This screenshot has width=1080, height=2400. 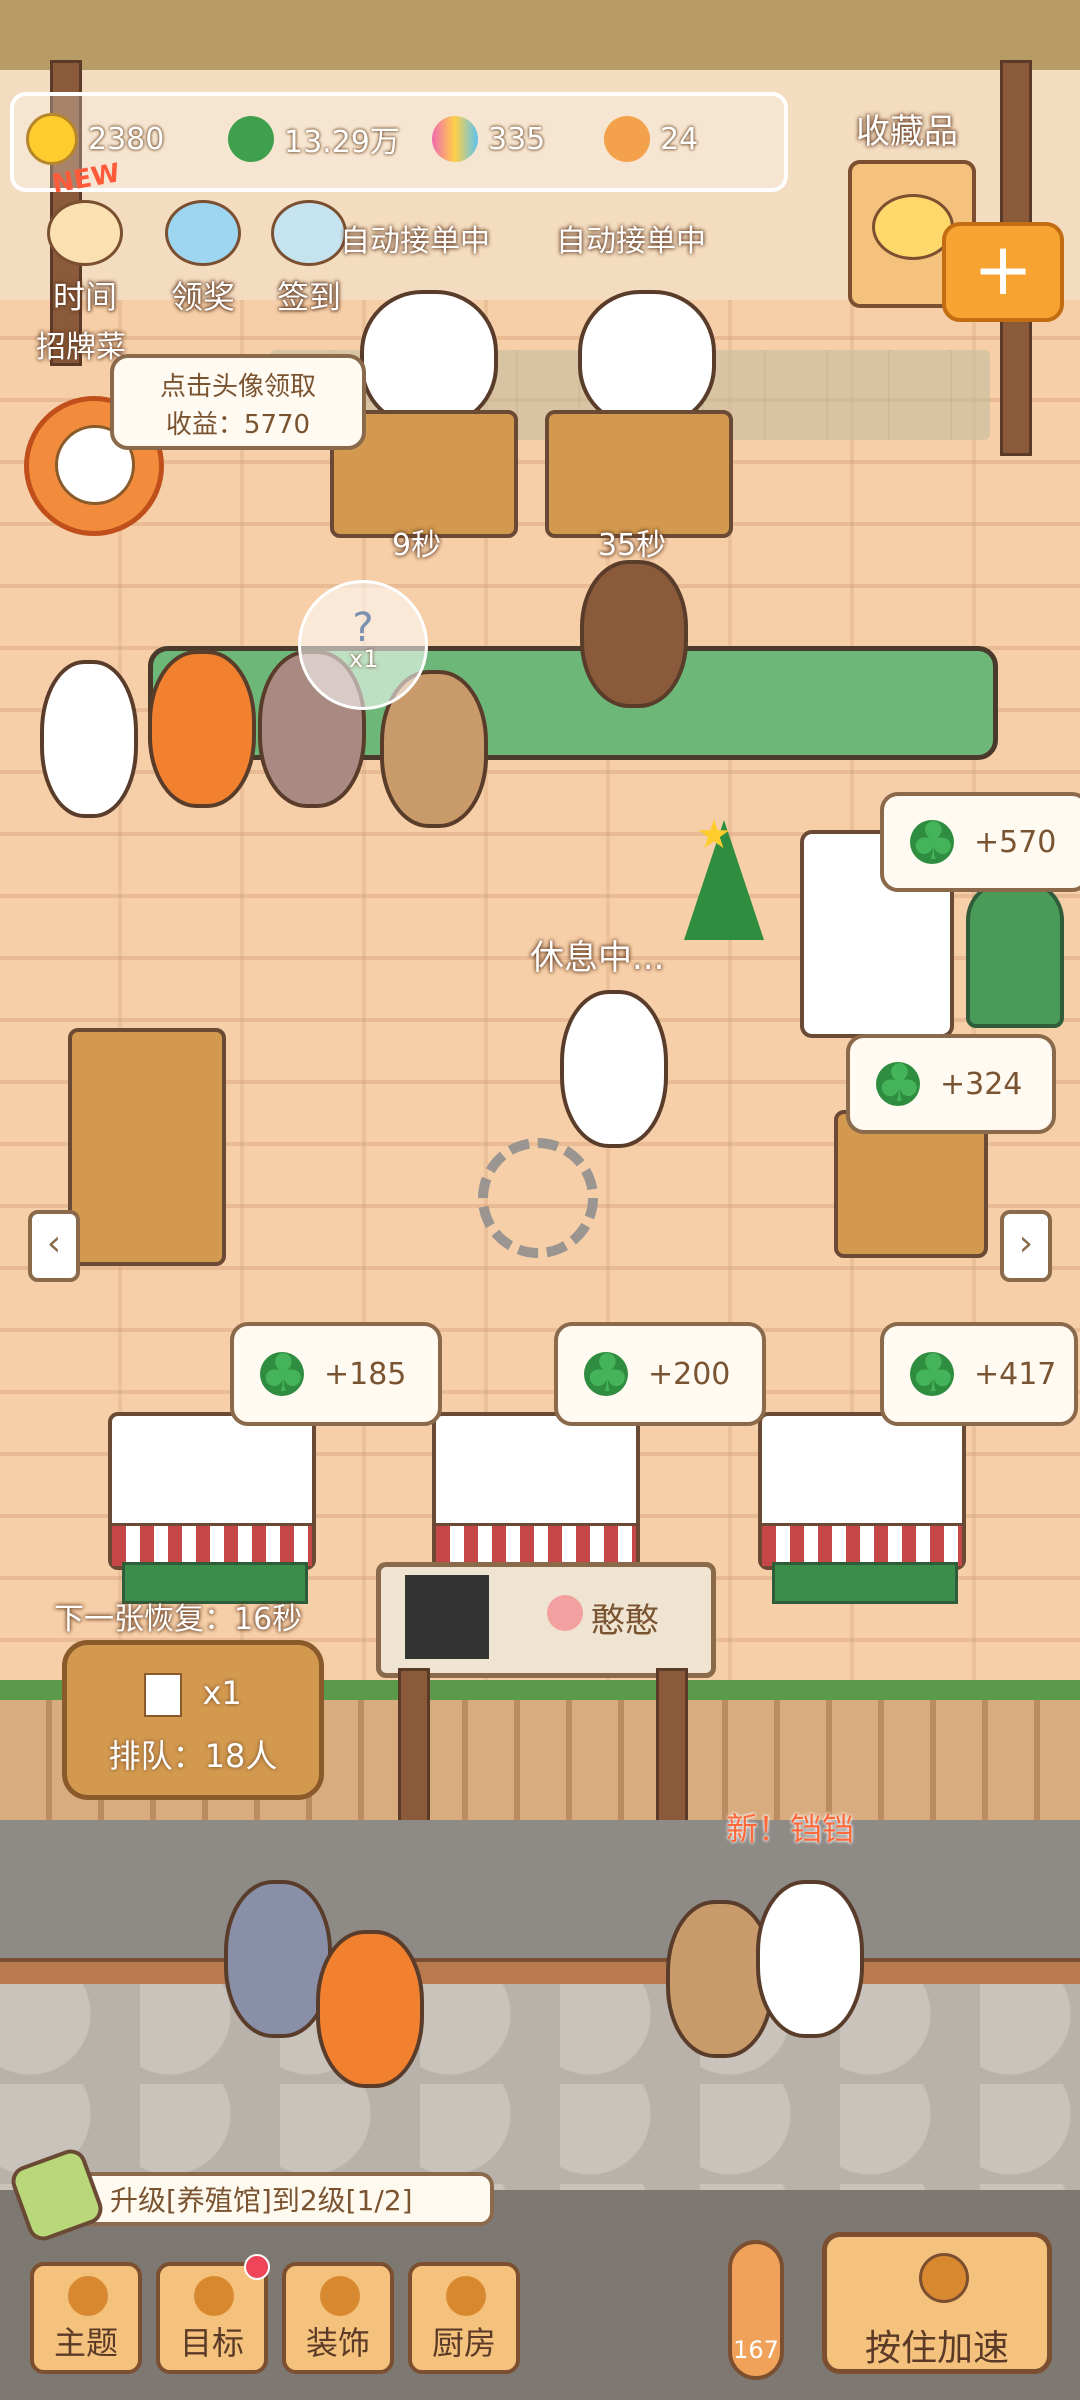 What do you see at coordinates (488, 139) in the screenshot?
I see `candy-counter: 335` at bounding box center [488, 139].